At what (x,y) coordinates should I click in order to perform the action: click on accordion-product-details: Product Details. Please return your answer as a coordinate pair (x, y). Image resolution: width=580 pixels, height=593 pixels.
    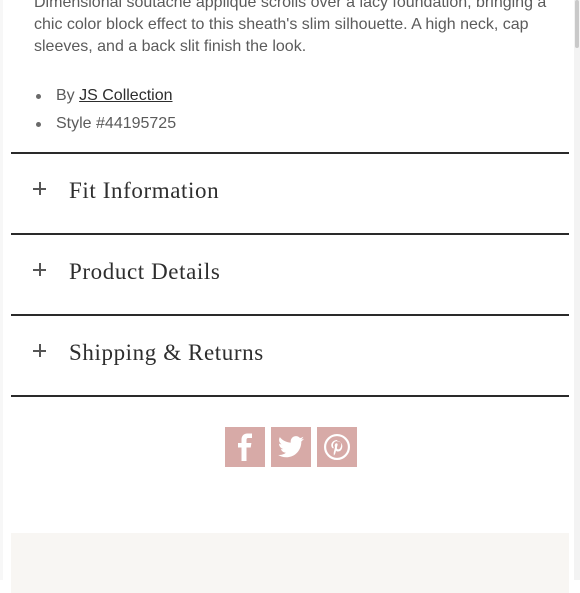
    Looking at the image, I should click on (290, 273).